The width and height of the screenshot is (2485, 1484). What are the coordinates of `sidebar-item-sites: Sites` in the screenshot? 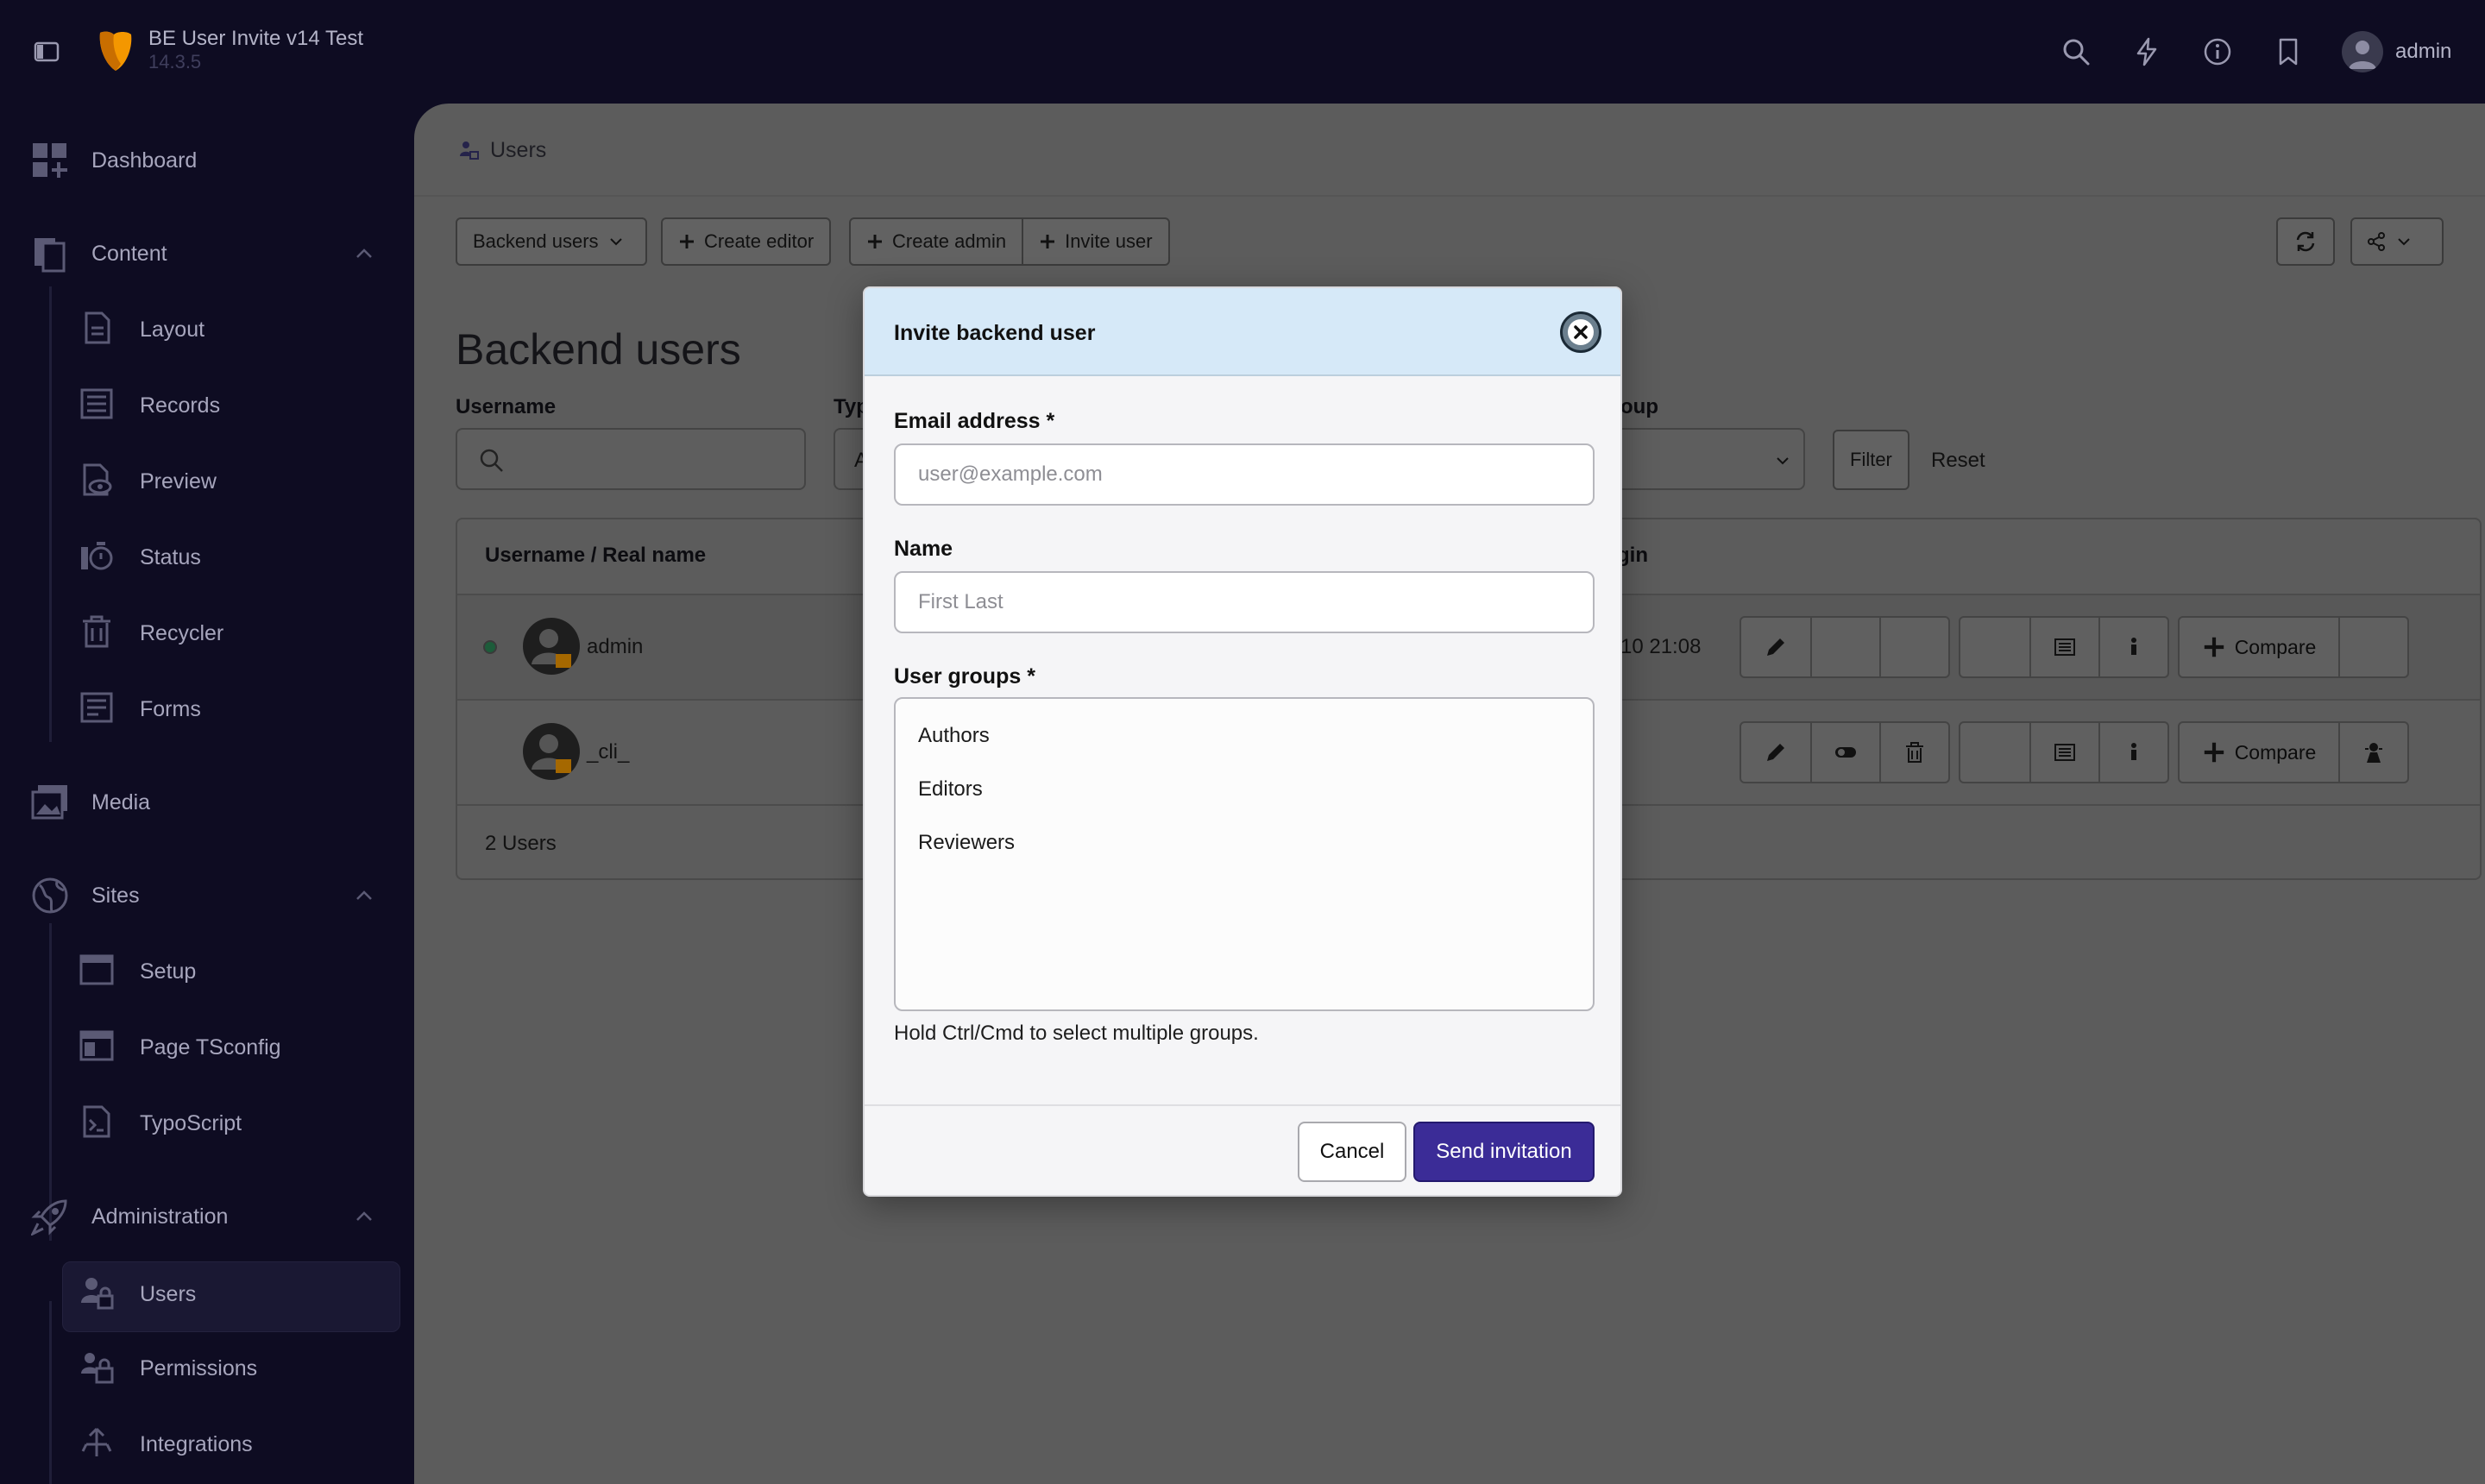 It's located at (207, 894).